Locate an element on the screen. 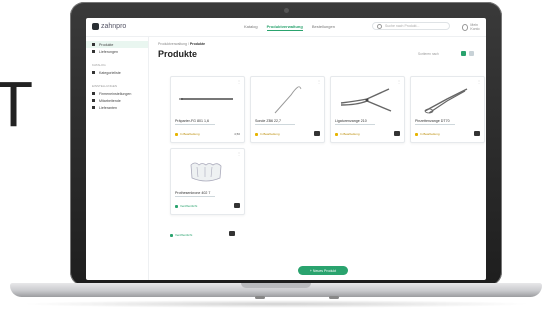 The height and width of the screenshot is (323, 552). sidebar-item-lieferungen: Lieferungen is located at coordinates (117, 51).